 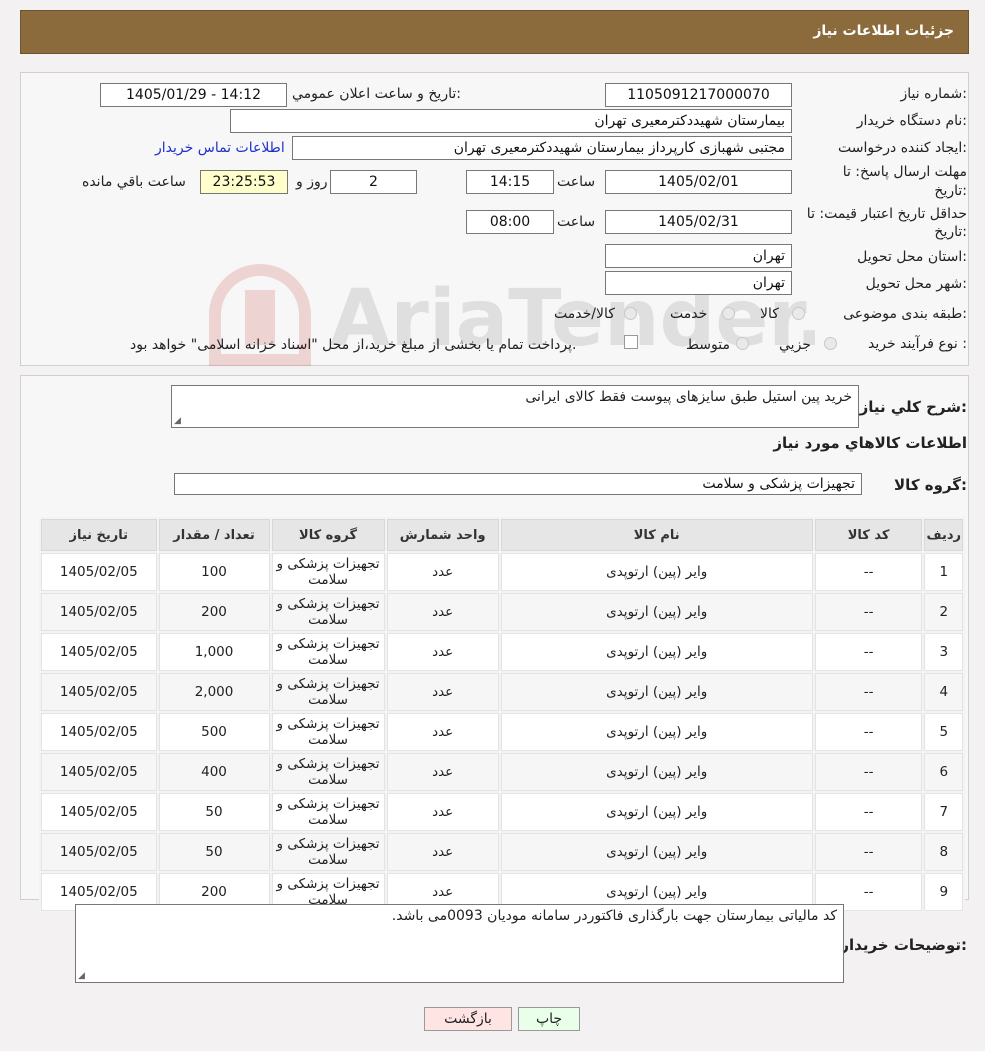 I want to click on deadline-label-date: تاریخ:, so click(x=950, y=191).